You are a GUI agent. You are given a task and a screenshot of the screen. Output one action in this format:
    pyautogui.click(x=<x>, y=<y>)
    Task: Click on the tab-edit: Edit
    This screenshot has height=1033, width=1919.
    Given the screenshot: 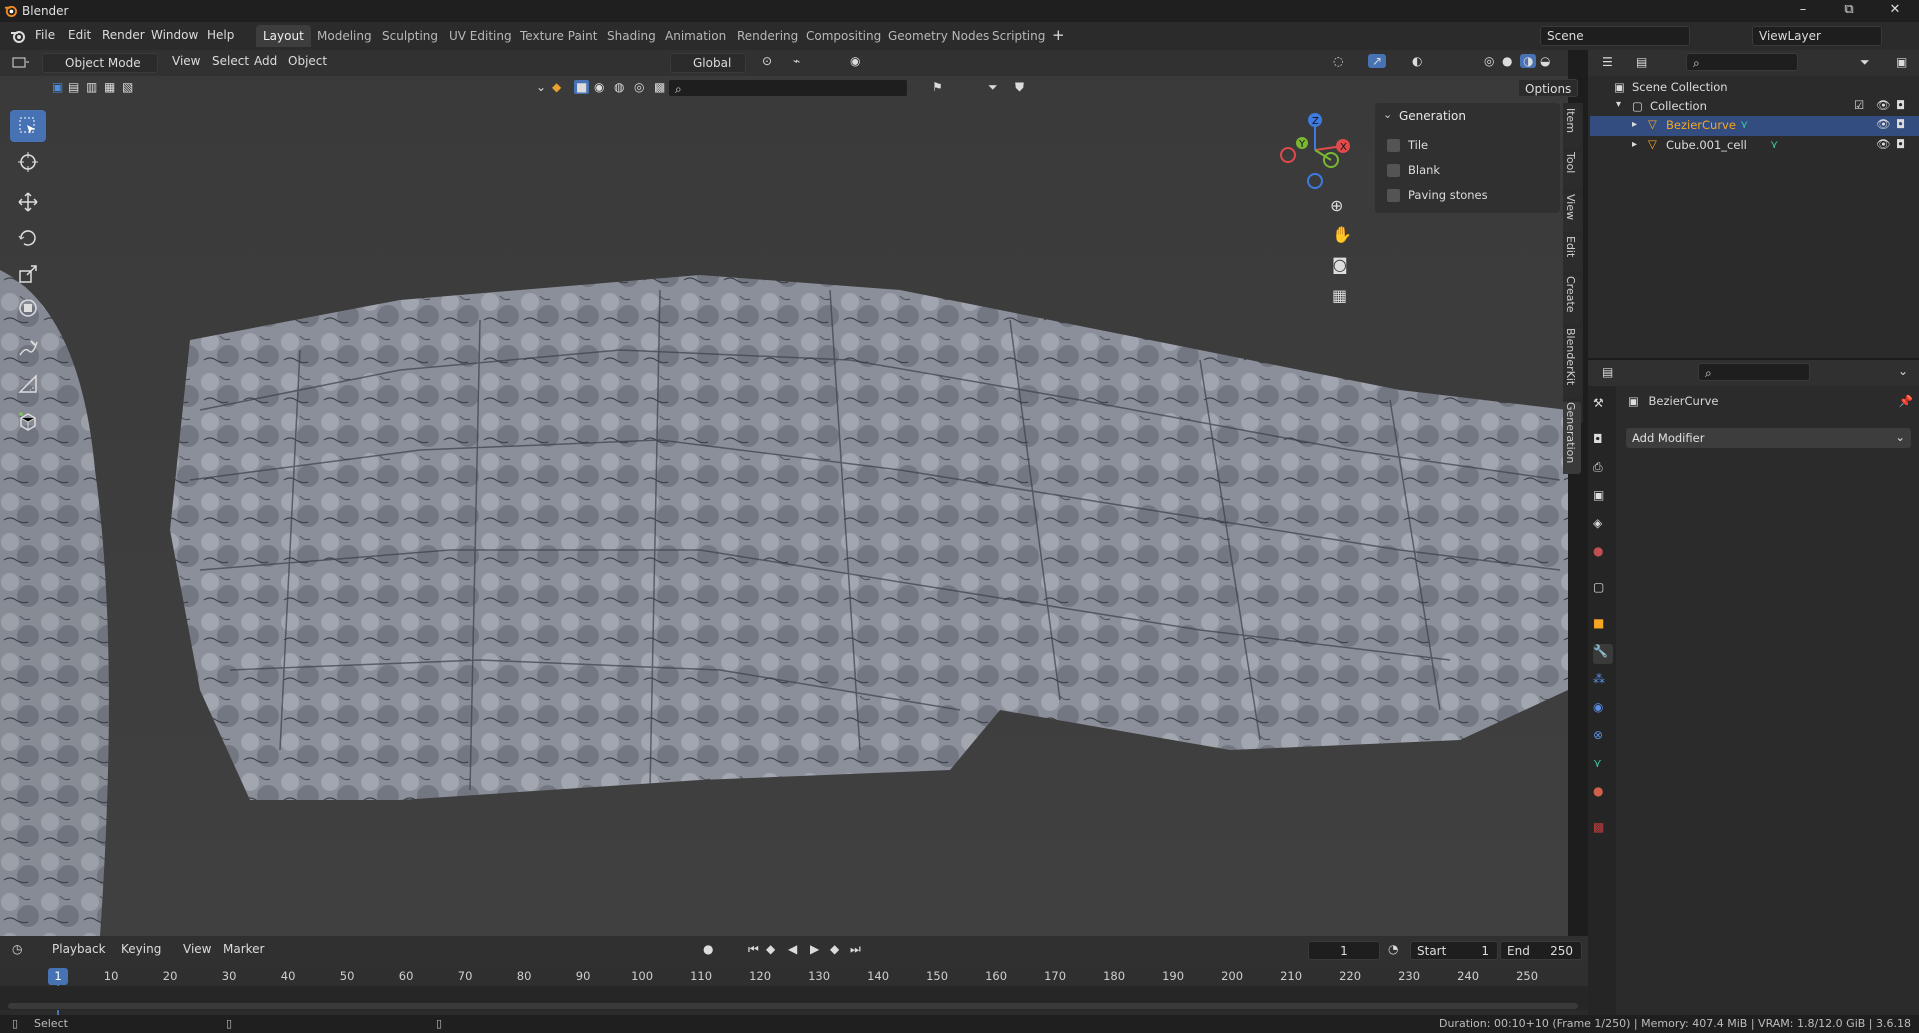 What is the action you would take?
    pyautogui.click(x=1572, y=254)
    